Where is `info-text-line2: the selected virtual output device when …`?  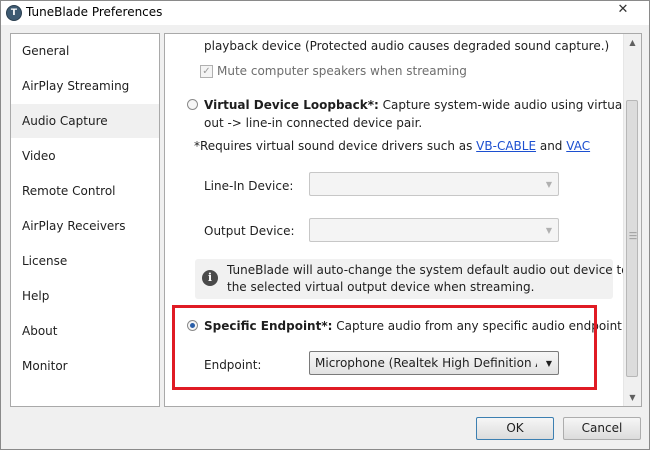
info-text-line2: the selected virtual output device when … is located at coordinates (381, 287).